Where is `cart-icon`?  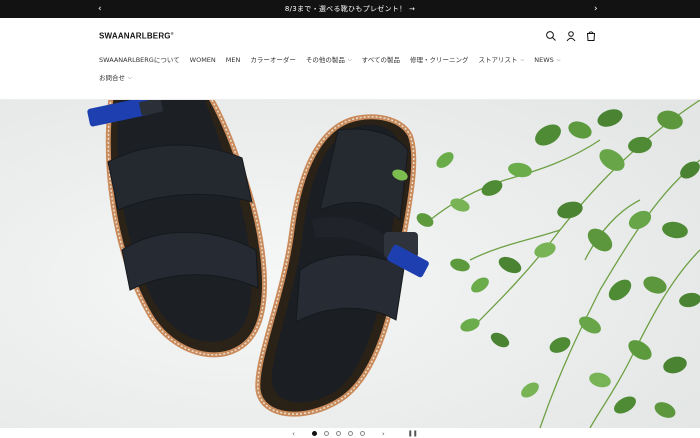 cart-icon is located at coordinates (591, 36).